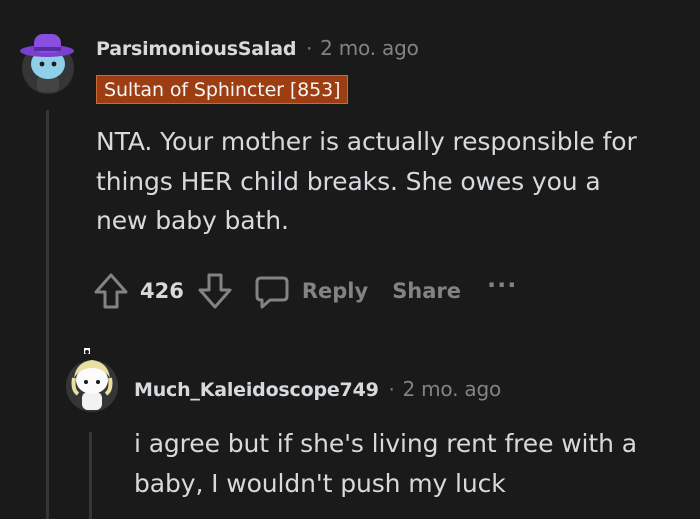 Image resolution: width=700 pixels, height=519 pixels. I want to click on reply-button: Reply, so click(310, 291).